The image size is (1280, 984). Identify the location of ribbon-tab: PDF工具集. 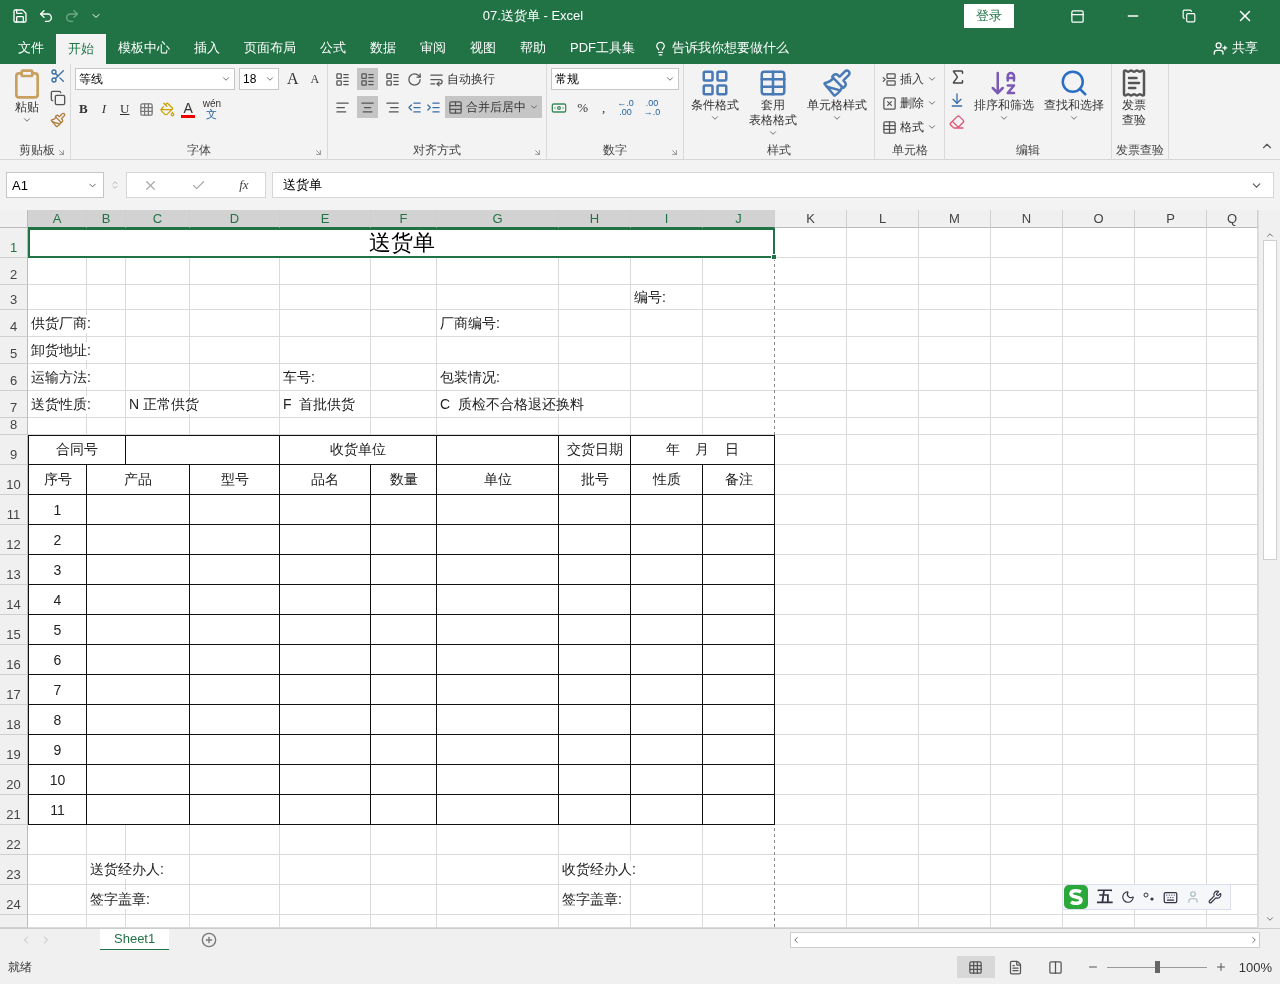
(602, 48).